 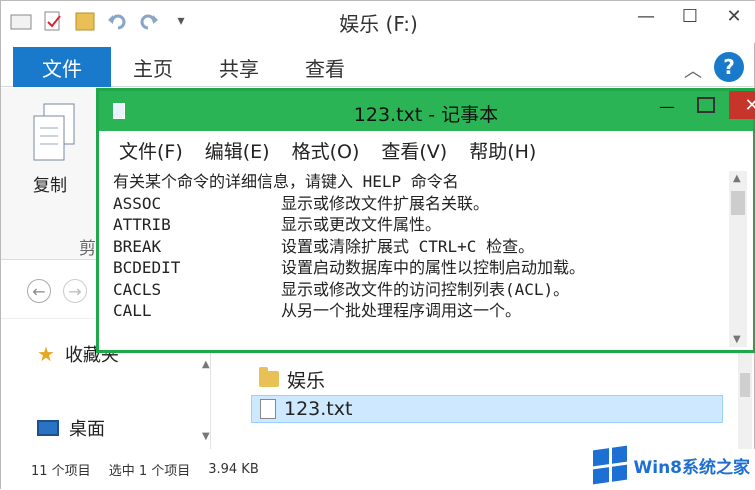 What do you see at coordinates (733, 16) in the screenshot?
I see `close-button: ✕` at bounding box center [733, 16].